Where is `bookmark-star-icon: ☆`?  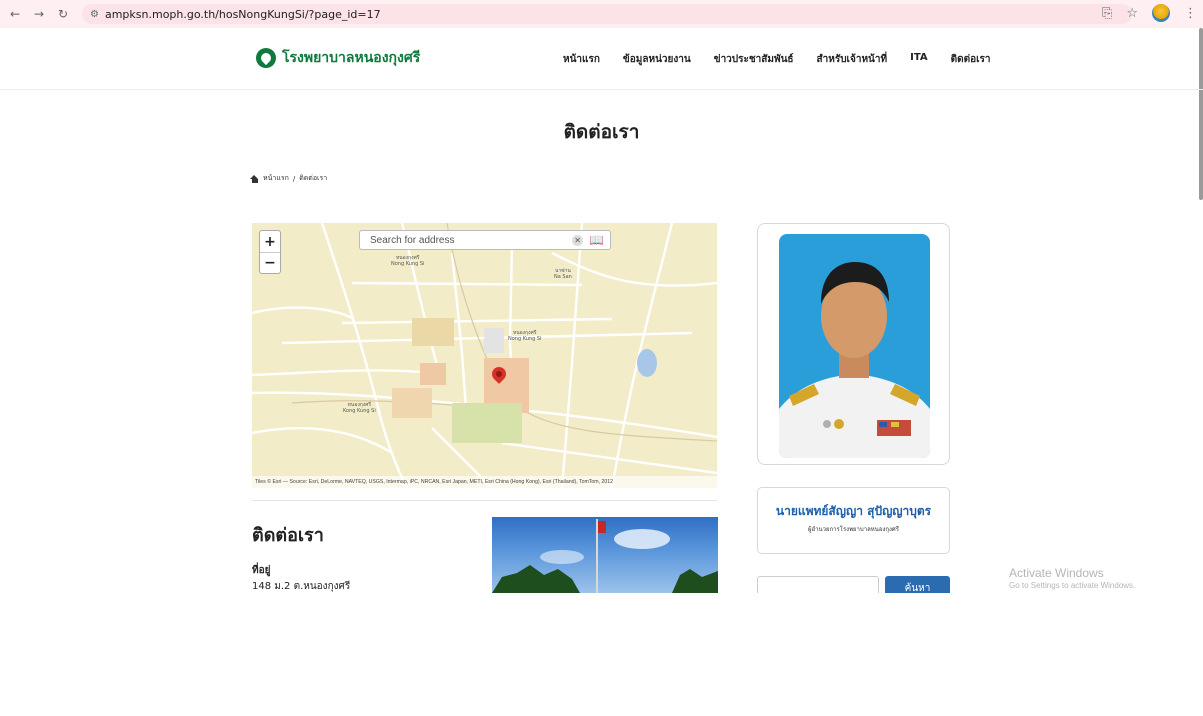
bookmark-star-icon: ☆ is located at coordinates (1132, 13).